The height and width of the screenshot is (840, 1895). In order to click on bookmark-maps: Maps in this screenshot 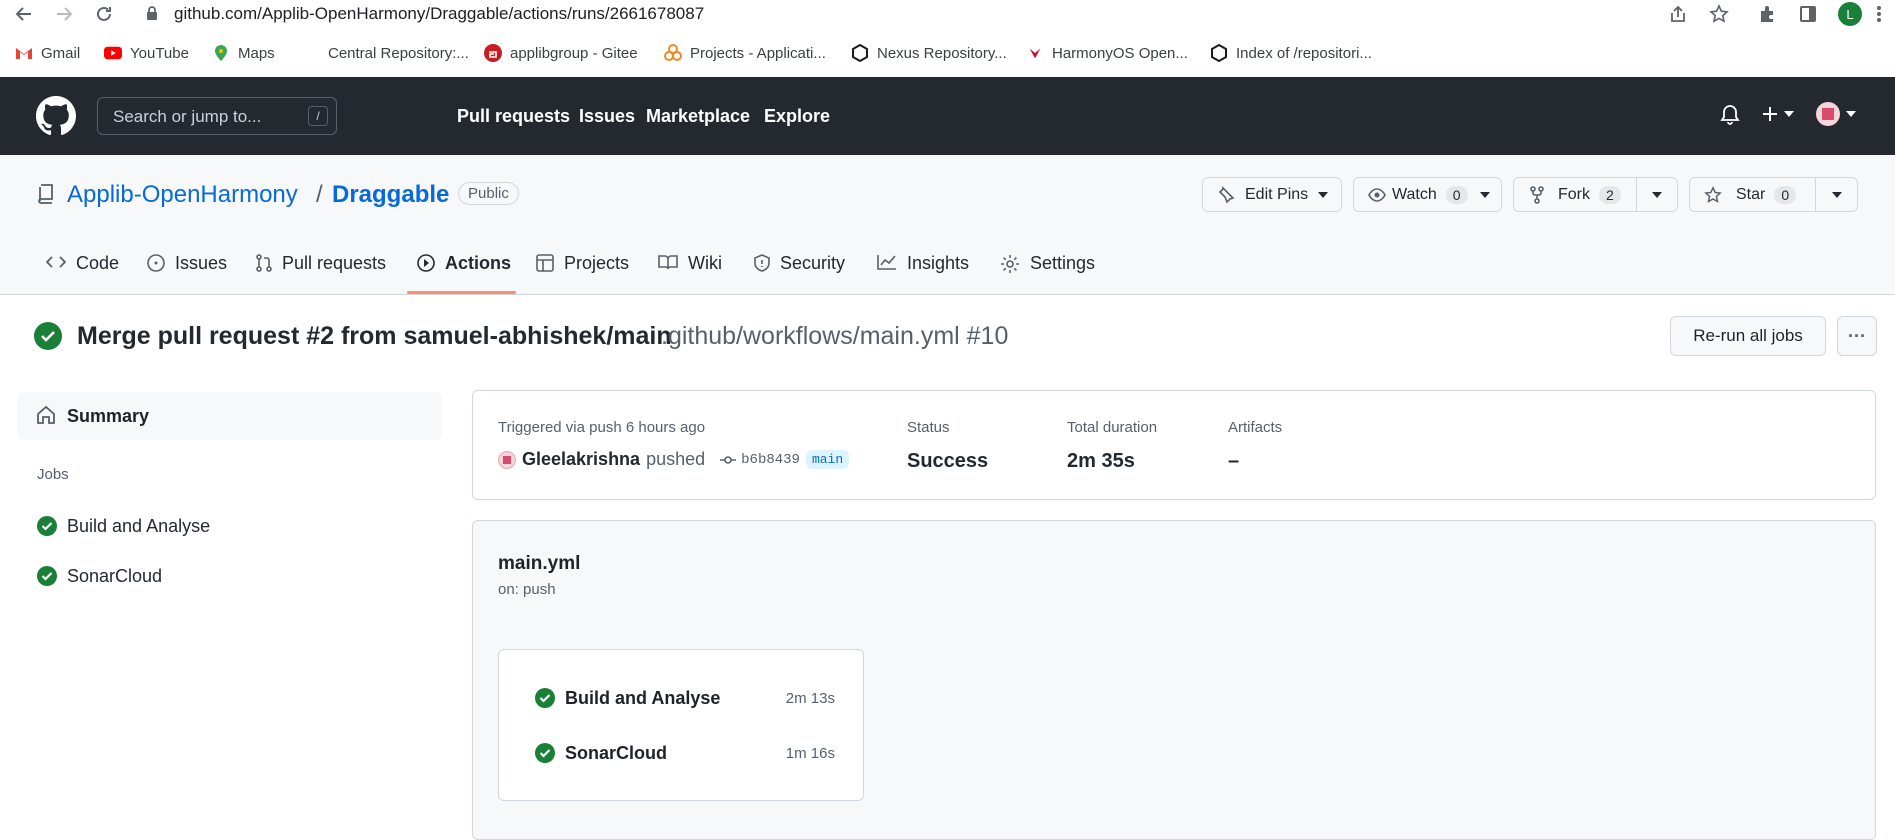, I will do `click(243, 53)`.